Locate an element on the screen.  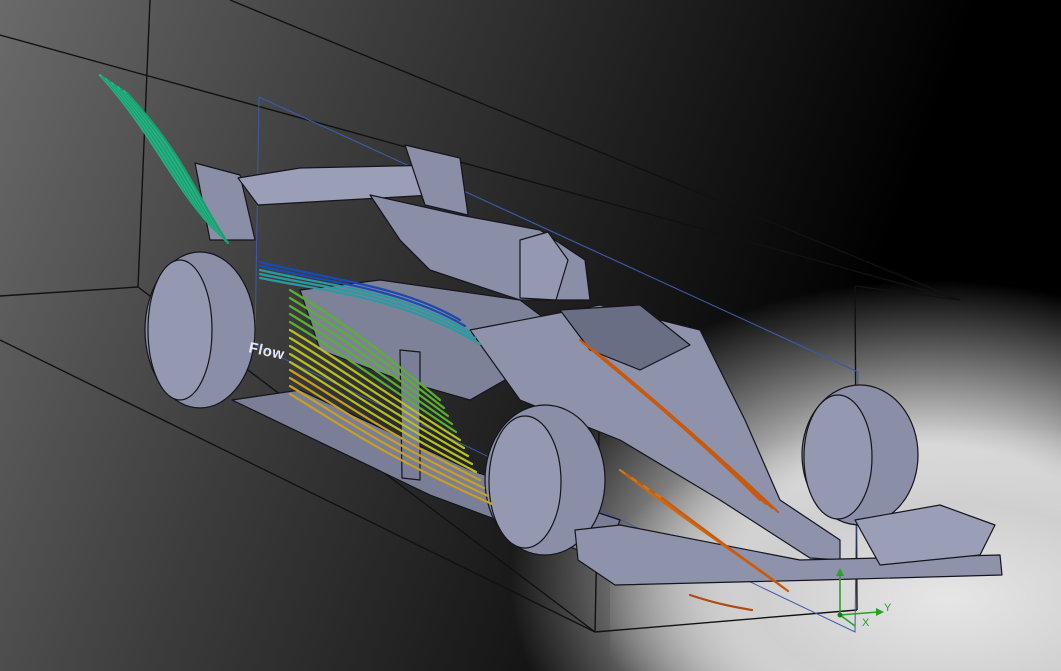
tyre-sidewall-text: Flow is located at coordinates (266, 351).